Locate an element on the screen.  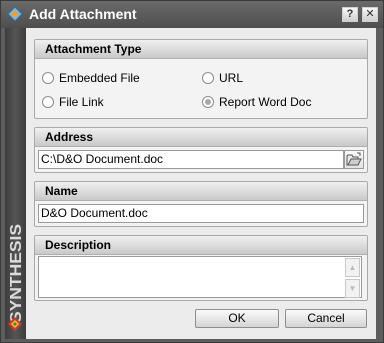
synthesis-brand-logo: SYNTHESIS is located at coordinates (16, 273).